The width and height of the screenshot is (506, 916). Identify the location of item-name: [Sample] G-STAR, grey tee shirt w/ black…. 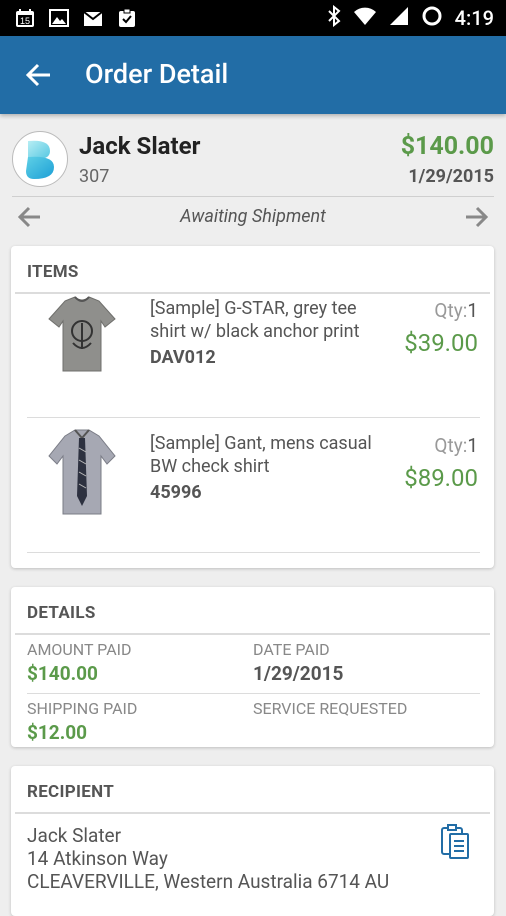
(255, 320).